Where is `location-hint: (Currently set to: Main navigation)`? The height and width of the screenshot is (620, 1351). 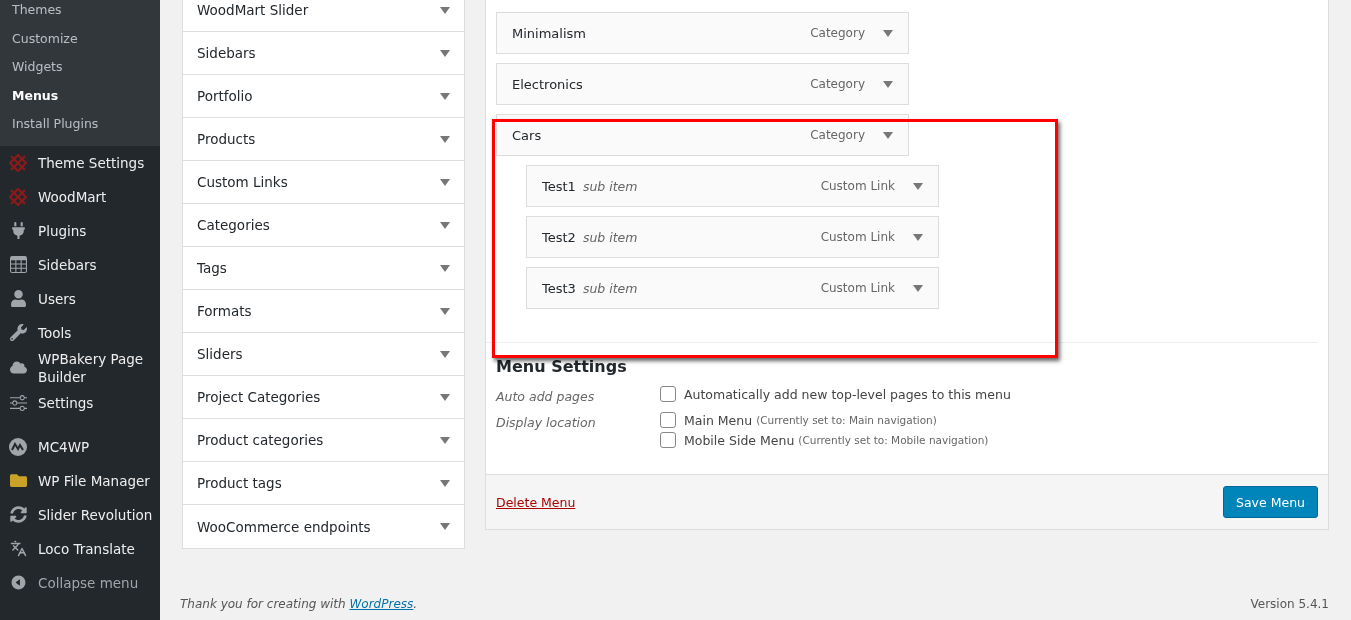
location-hint: (Currently set to: Main navigation) is located at coordinates (846, 420).